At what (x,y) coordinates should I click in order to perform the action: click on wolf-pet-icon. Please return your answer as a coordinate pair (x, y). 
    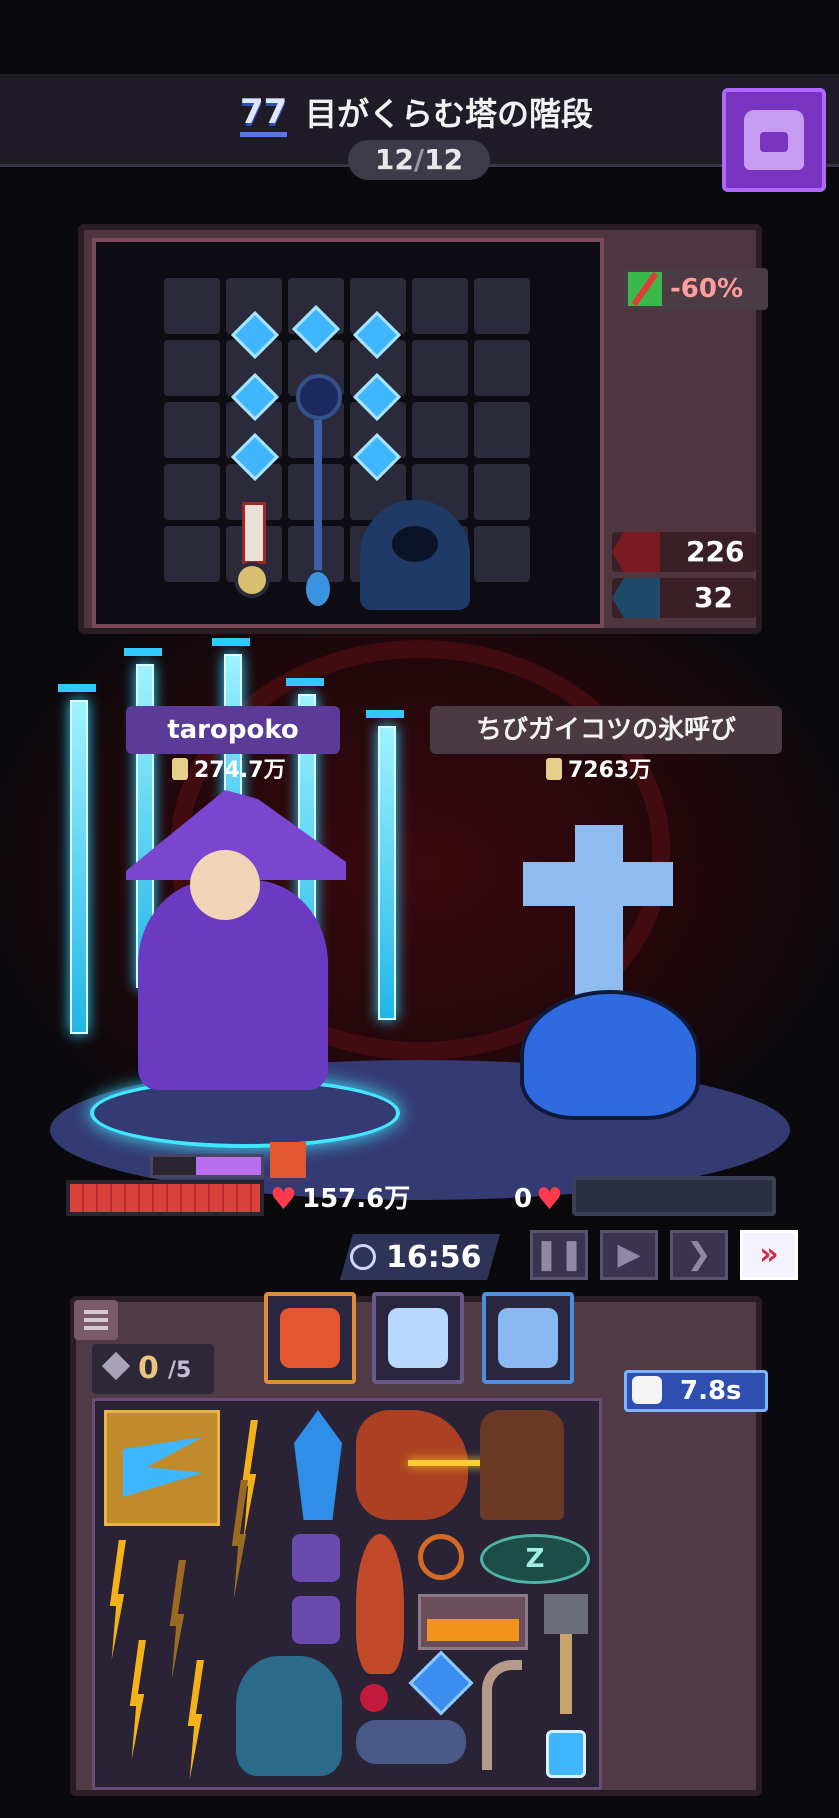
    Looking at the image, I should click on (528, 1338).